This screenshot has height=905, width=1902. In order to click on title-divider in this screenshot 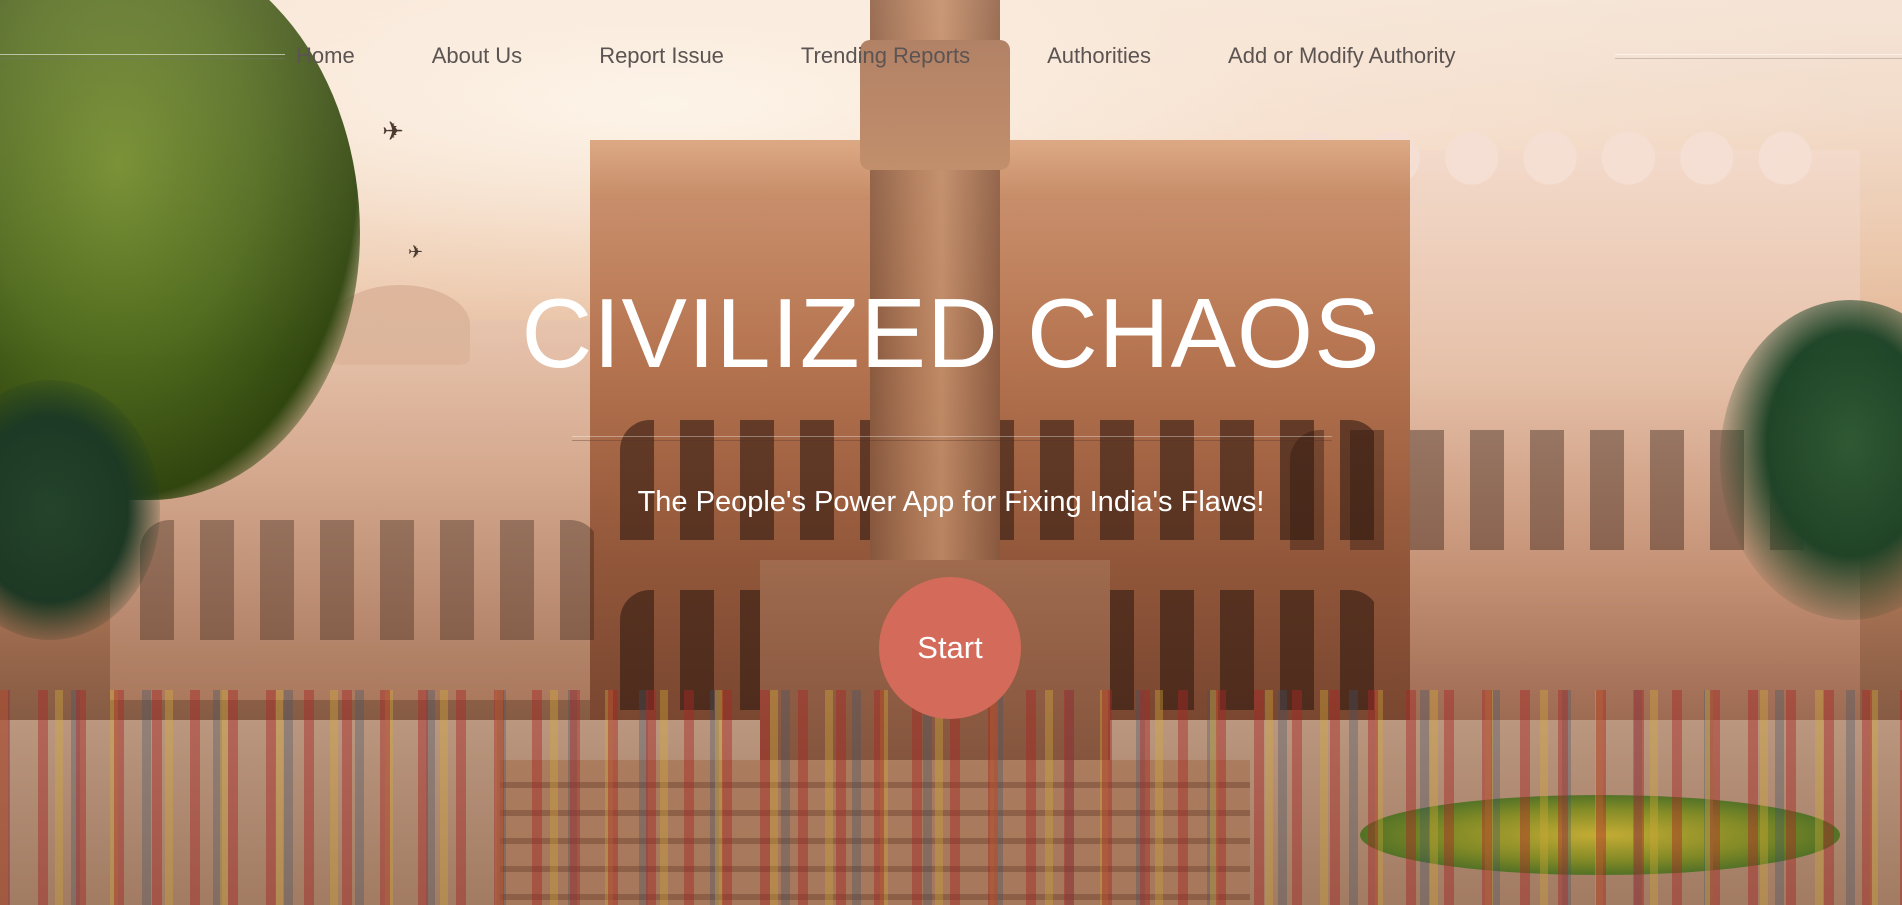, I will do `click(952, 438)`.